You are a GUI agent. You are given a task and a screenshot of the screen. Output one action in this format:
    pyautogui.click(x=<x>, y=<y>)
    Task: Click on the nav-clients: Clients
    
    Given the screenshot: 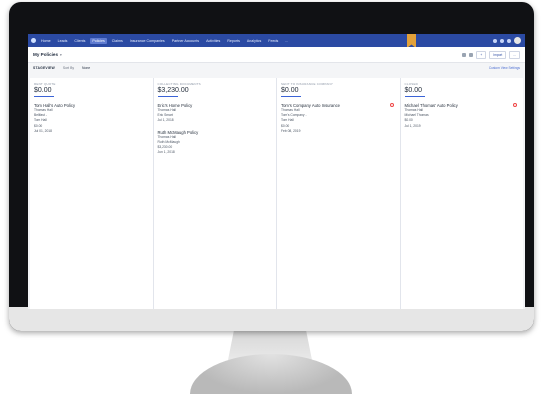 What is the action you would take?
    pyautogui.click(x=79, y=41)
    